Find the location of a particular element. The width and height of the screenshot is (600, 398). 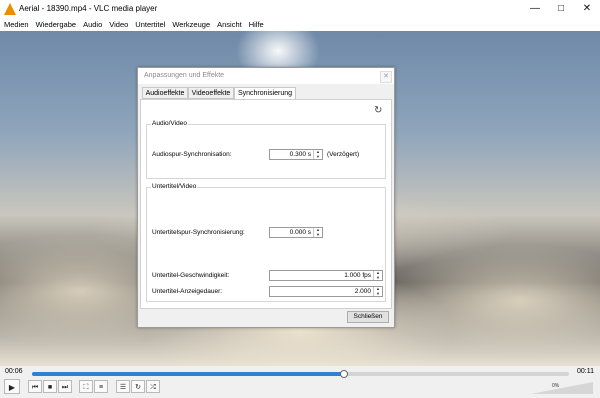

subtitle-sync-spinbox: 0.000 s ▲ ▼ is located at coordinates (296, 232).